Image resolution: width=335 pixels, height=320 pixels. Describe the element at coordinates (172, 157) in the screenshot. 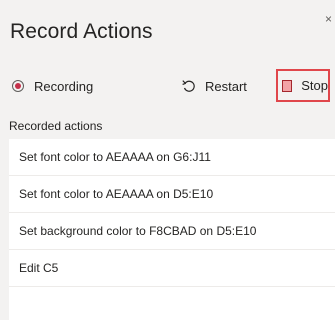

I see `list-item: Set font color to AEAAAA on G6:J11` at that location.